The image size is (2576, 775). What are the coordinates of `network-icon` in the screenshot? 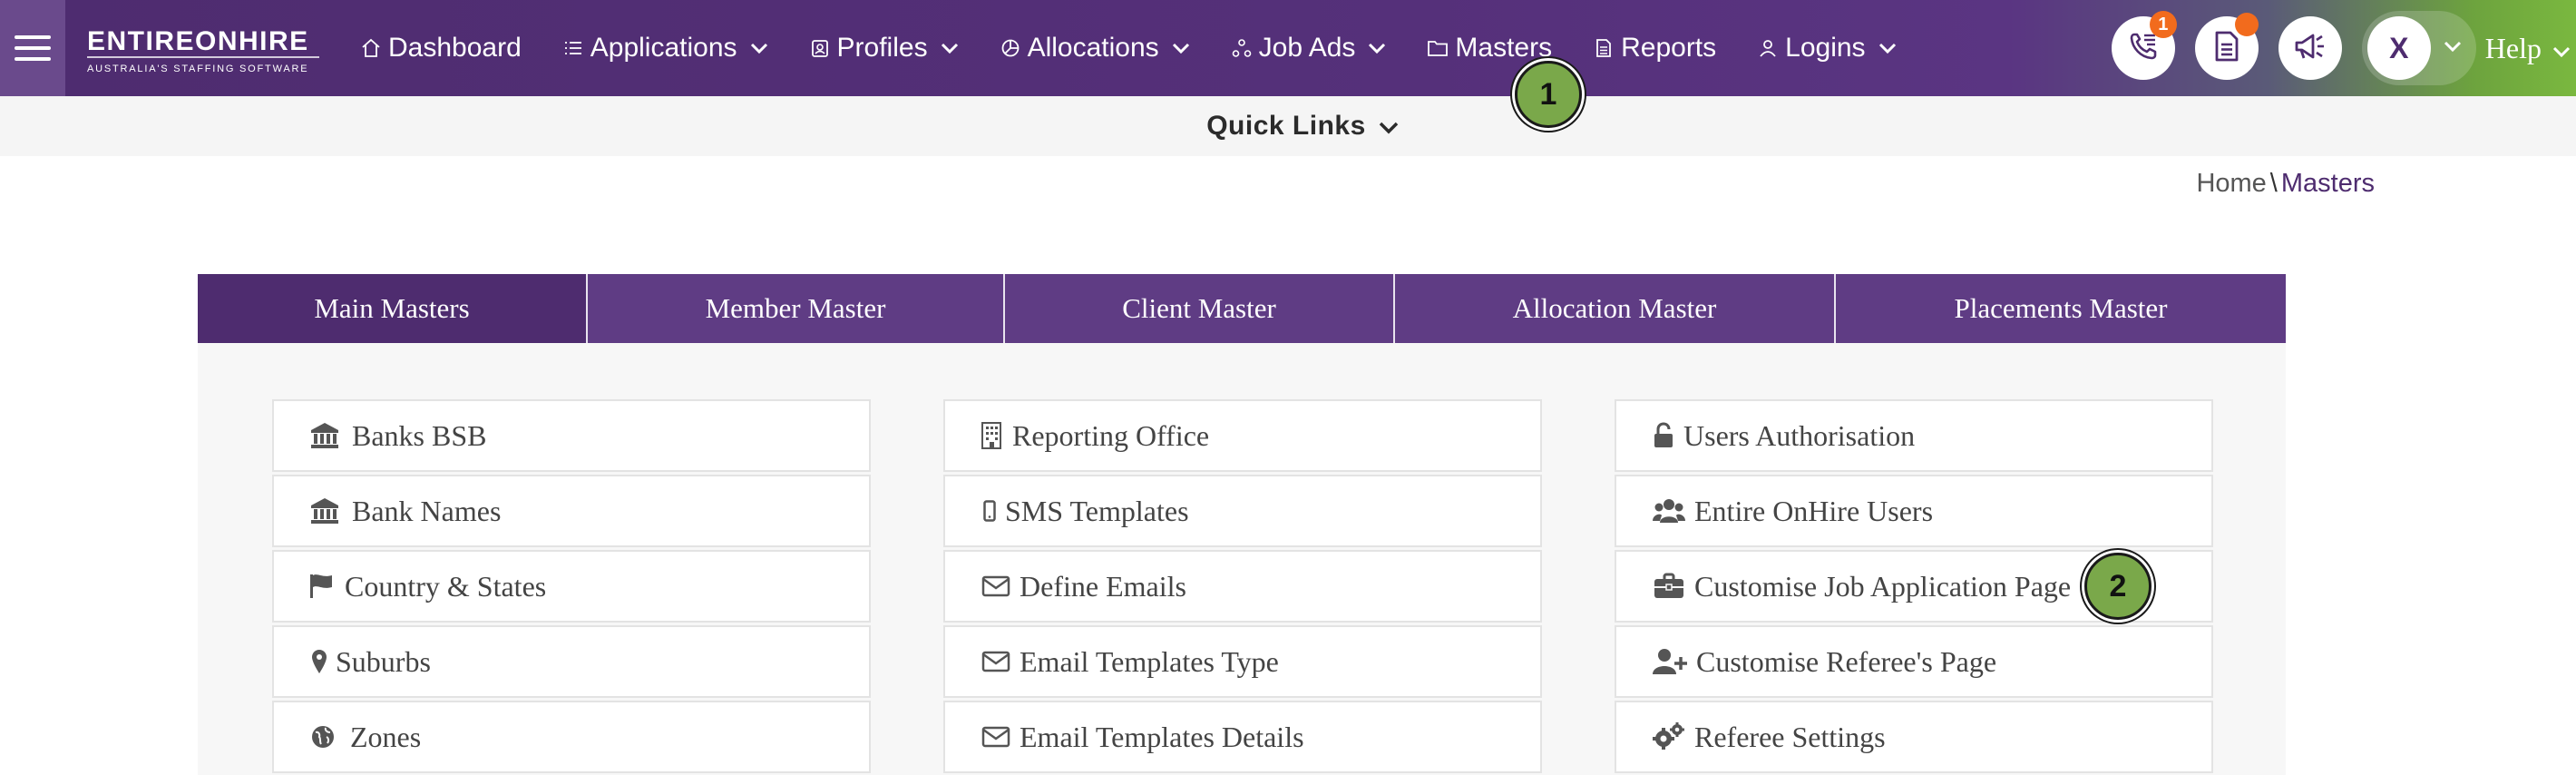 It's located at (1242, 48).